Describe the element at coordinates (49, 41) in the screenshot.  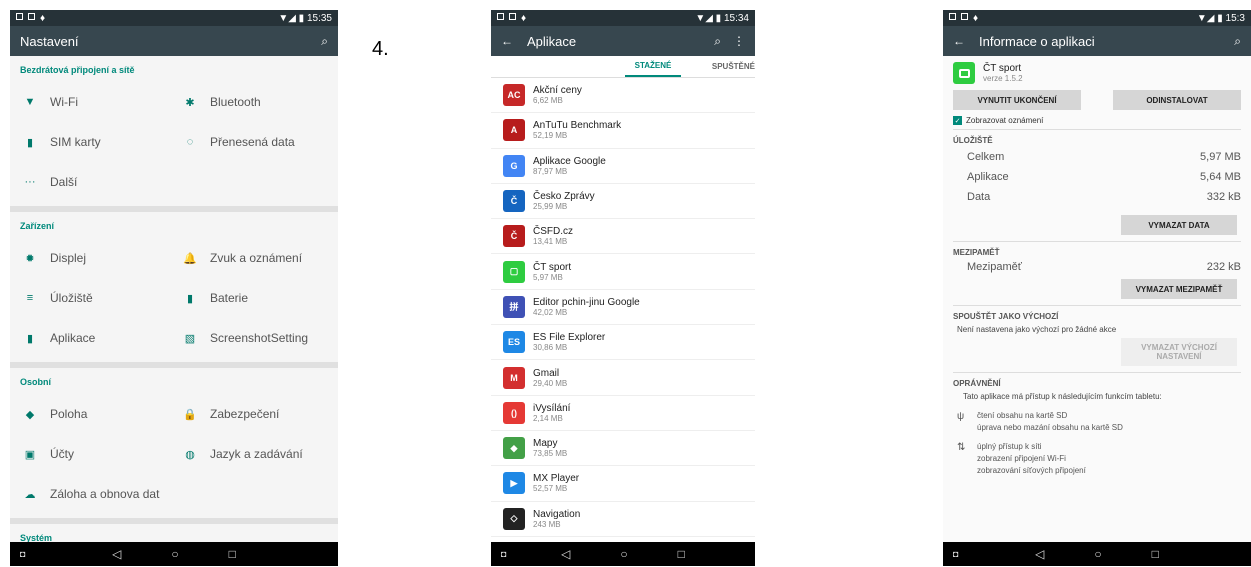
I see `page-title: Nastavení` at that location.